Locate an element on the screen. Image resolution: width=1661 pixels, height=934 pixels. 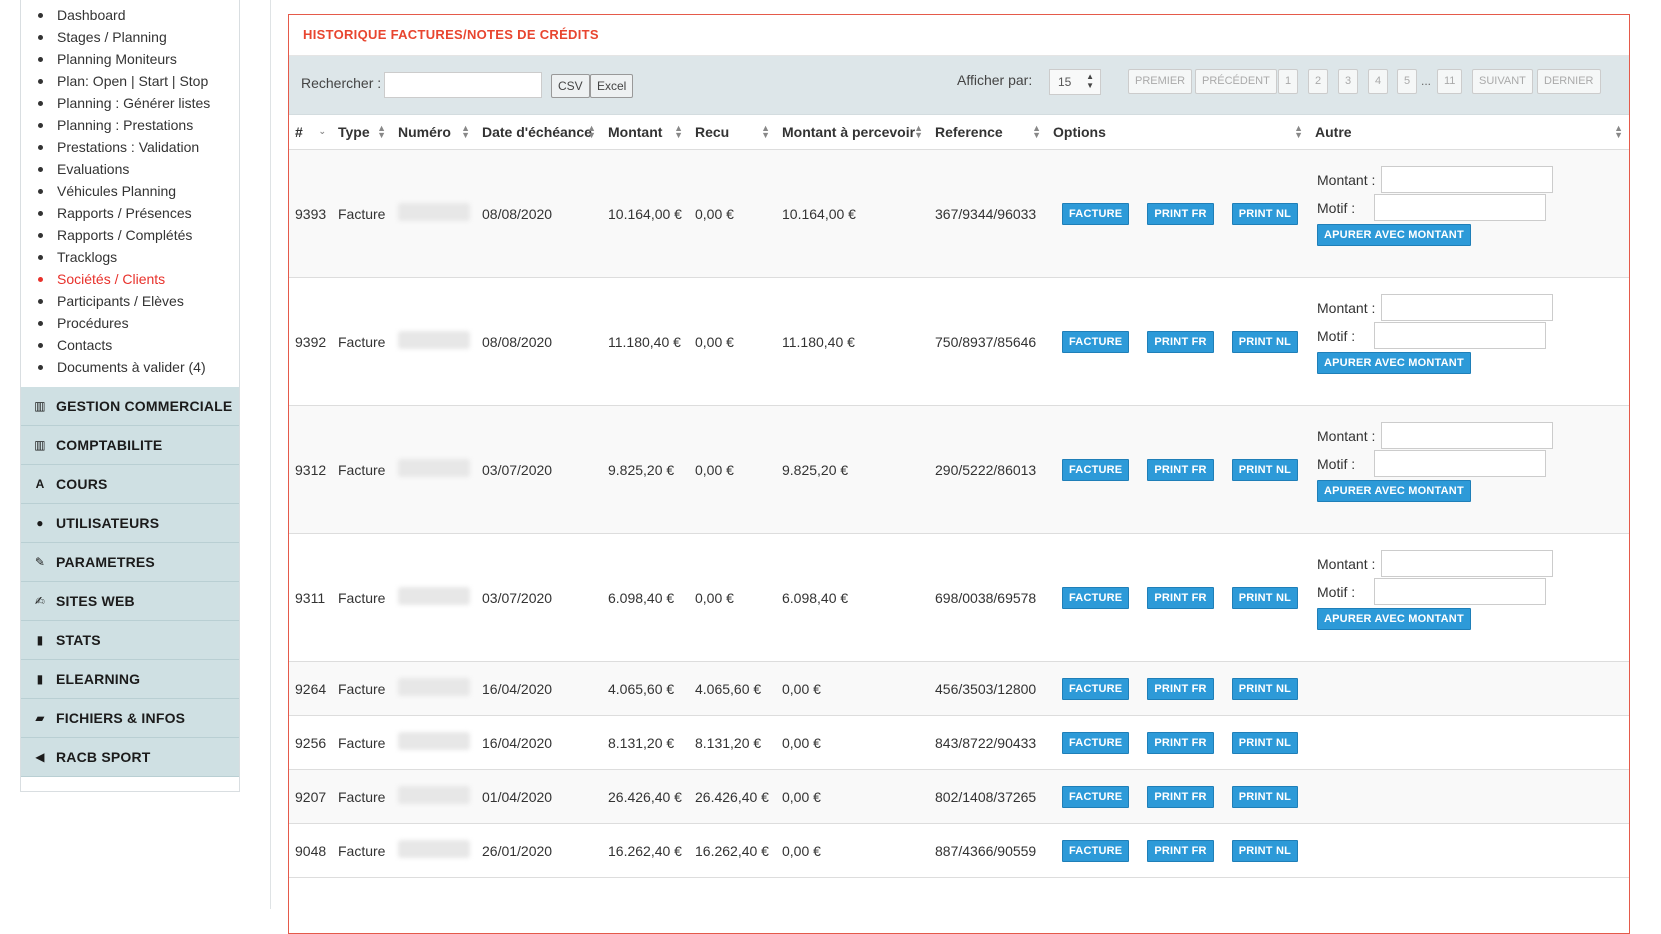
sidebar-item-vehicules-planning: Véhicules Planning is located at coordinates (130, 191).